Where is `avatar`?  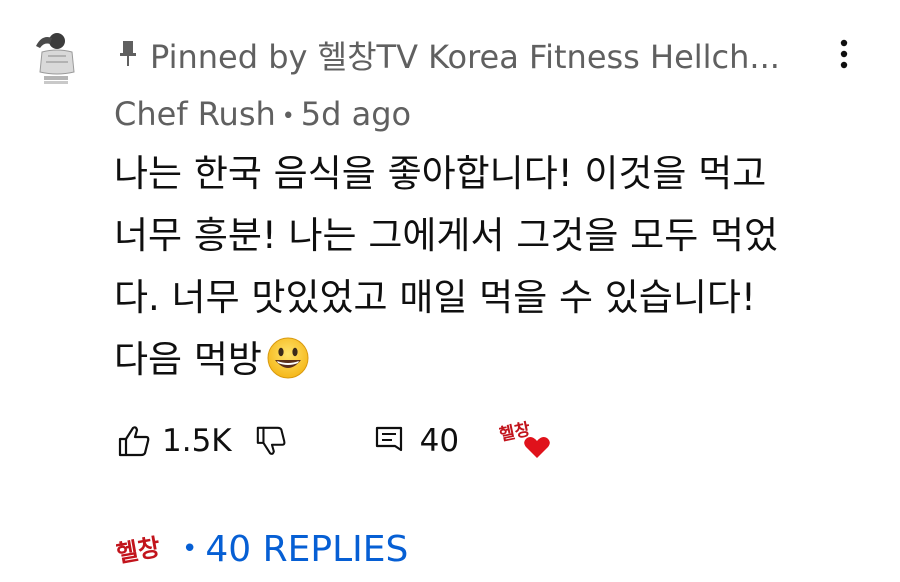 avatar is located at coordinates (55, 57).